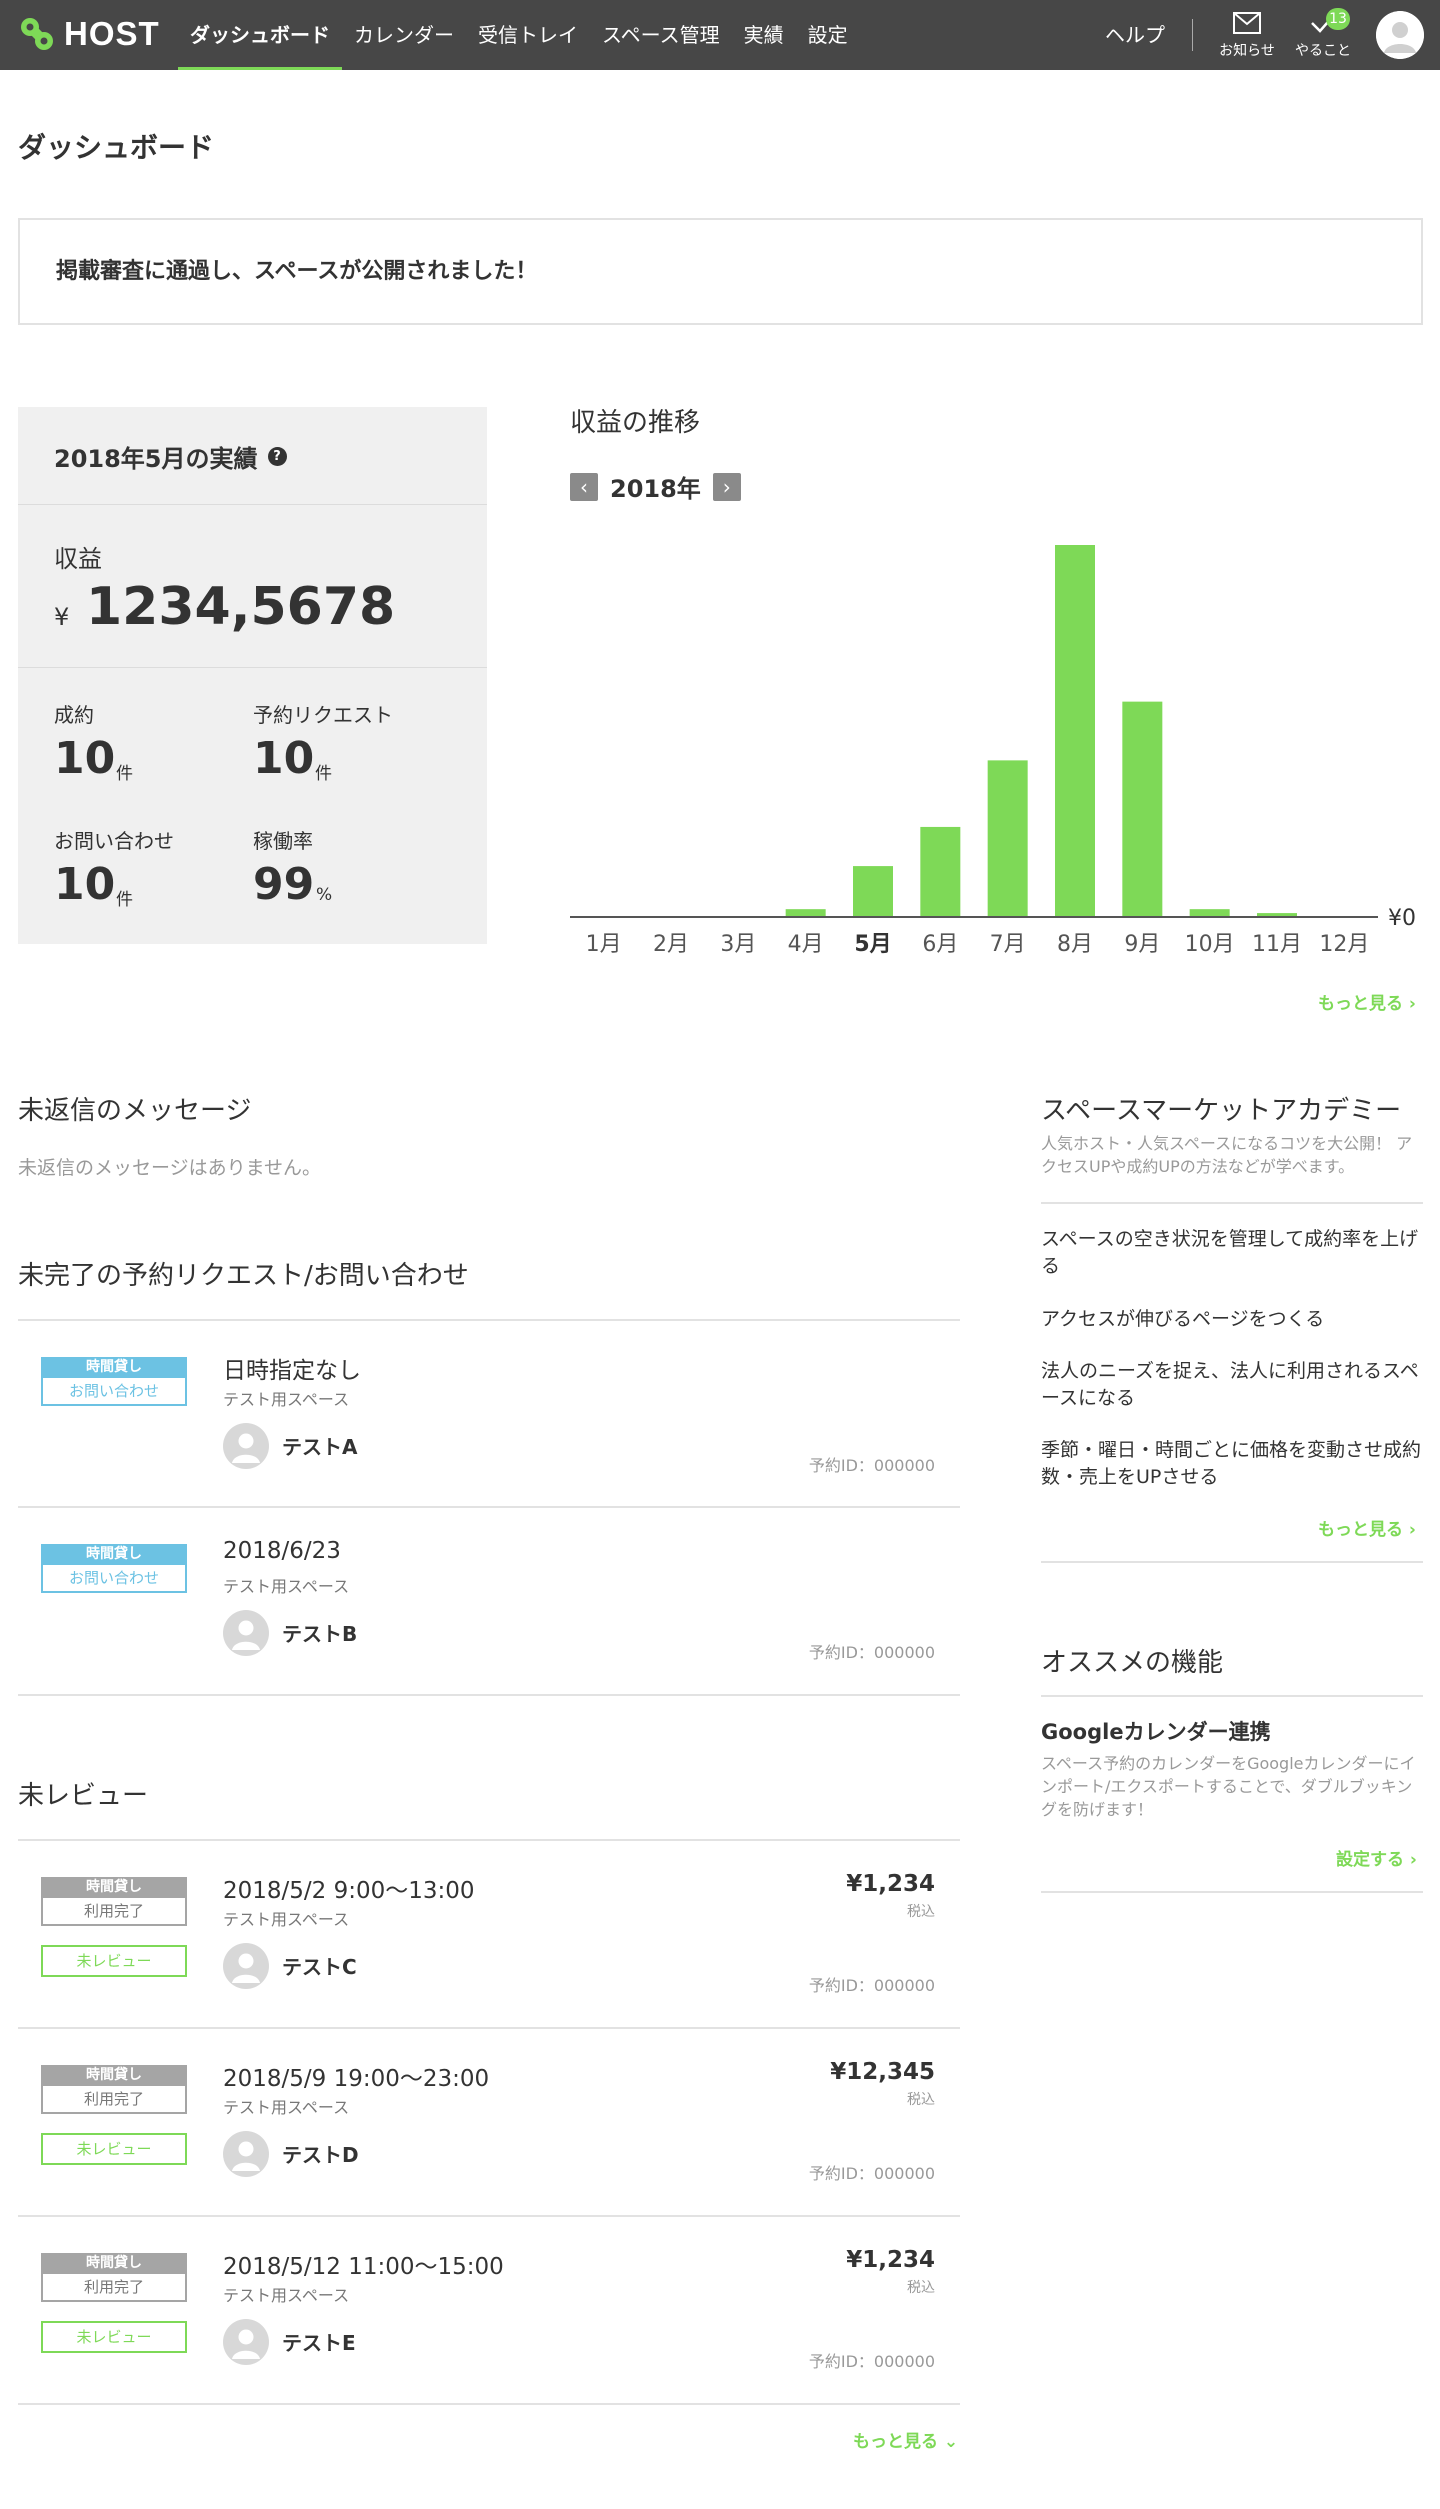  Describe the element at coordinates (324, 895) in the screenshot. I see `stat-unit-occupancy: %` at that location.